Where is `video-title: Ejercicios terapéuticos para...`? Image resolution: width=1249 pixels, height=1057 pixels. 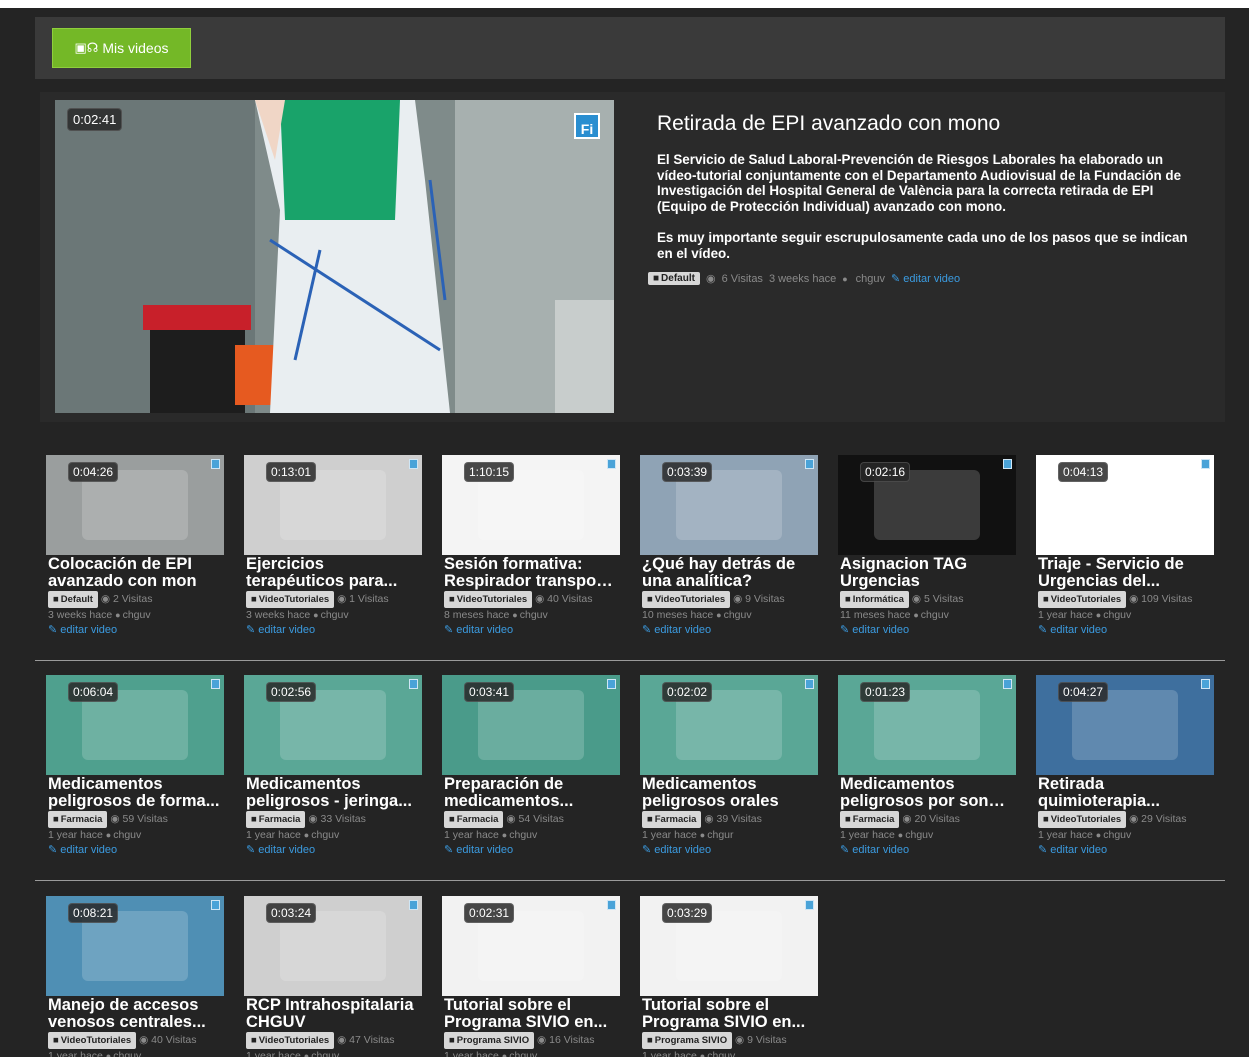 video-title: Ejercicios terapéuticos para... is located at coordinates (332, 573).